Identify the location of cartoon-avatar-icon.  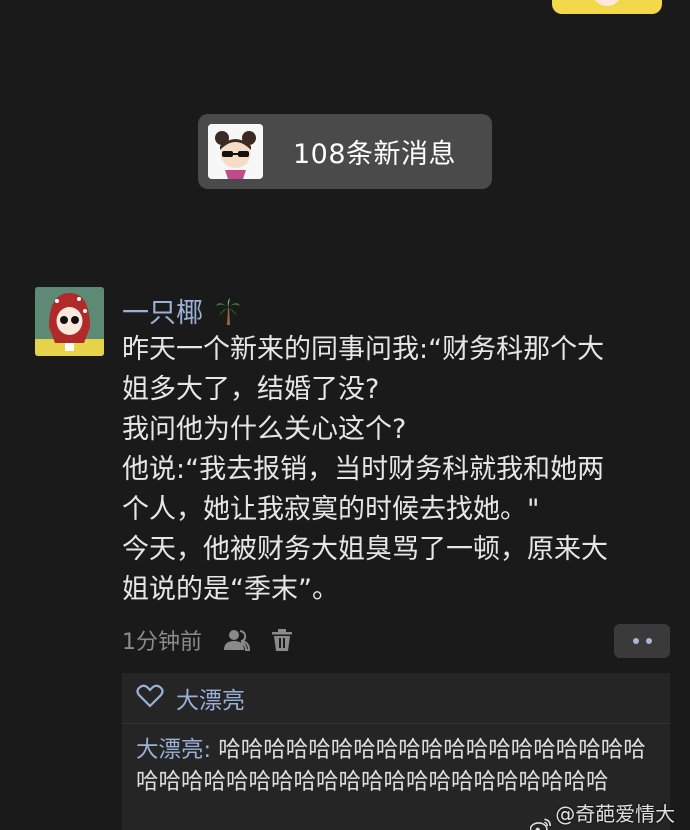
(235, 151).